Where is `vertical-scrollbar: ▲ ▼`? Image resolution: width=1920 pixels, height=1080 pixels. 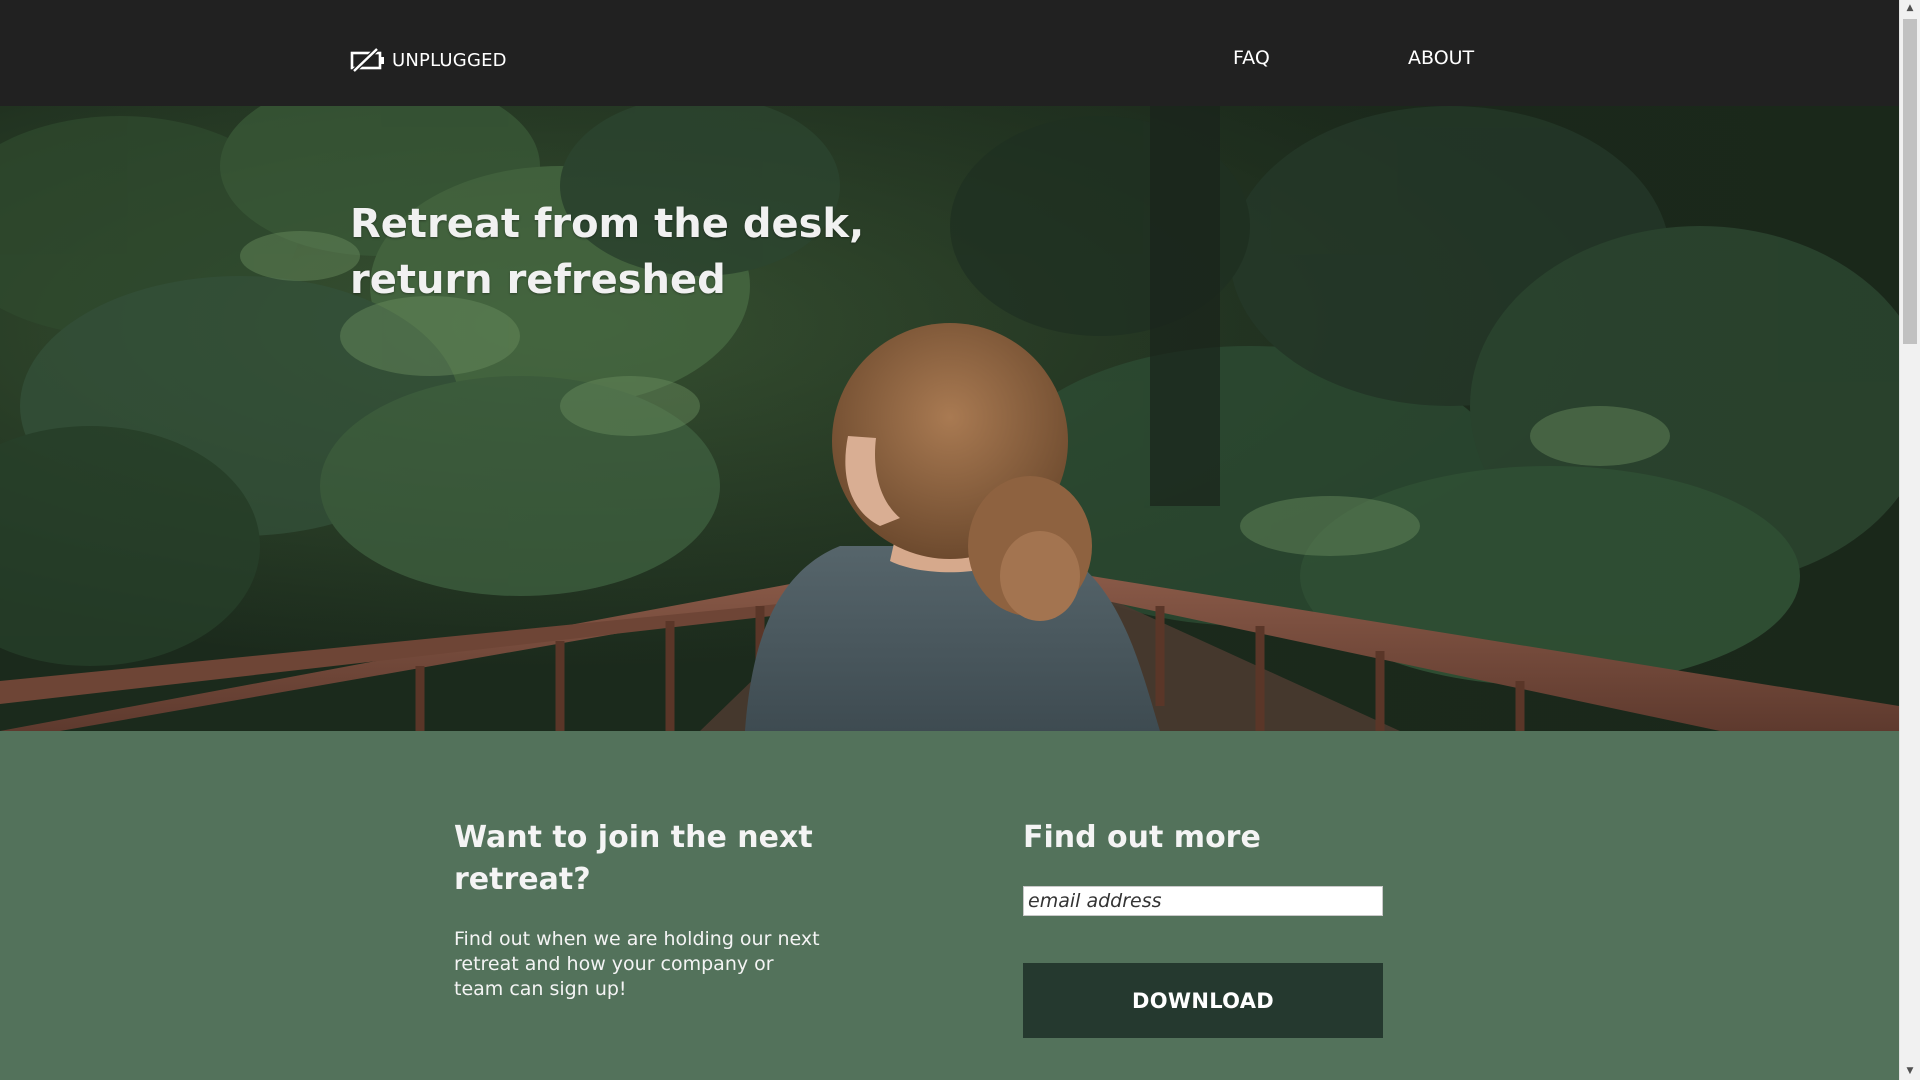 vertical-scrollbar: ▲ ▼ is located at coordinates (1909, 540).